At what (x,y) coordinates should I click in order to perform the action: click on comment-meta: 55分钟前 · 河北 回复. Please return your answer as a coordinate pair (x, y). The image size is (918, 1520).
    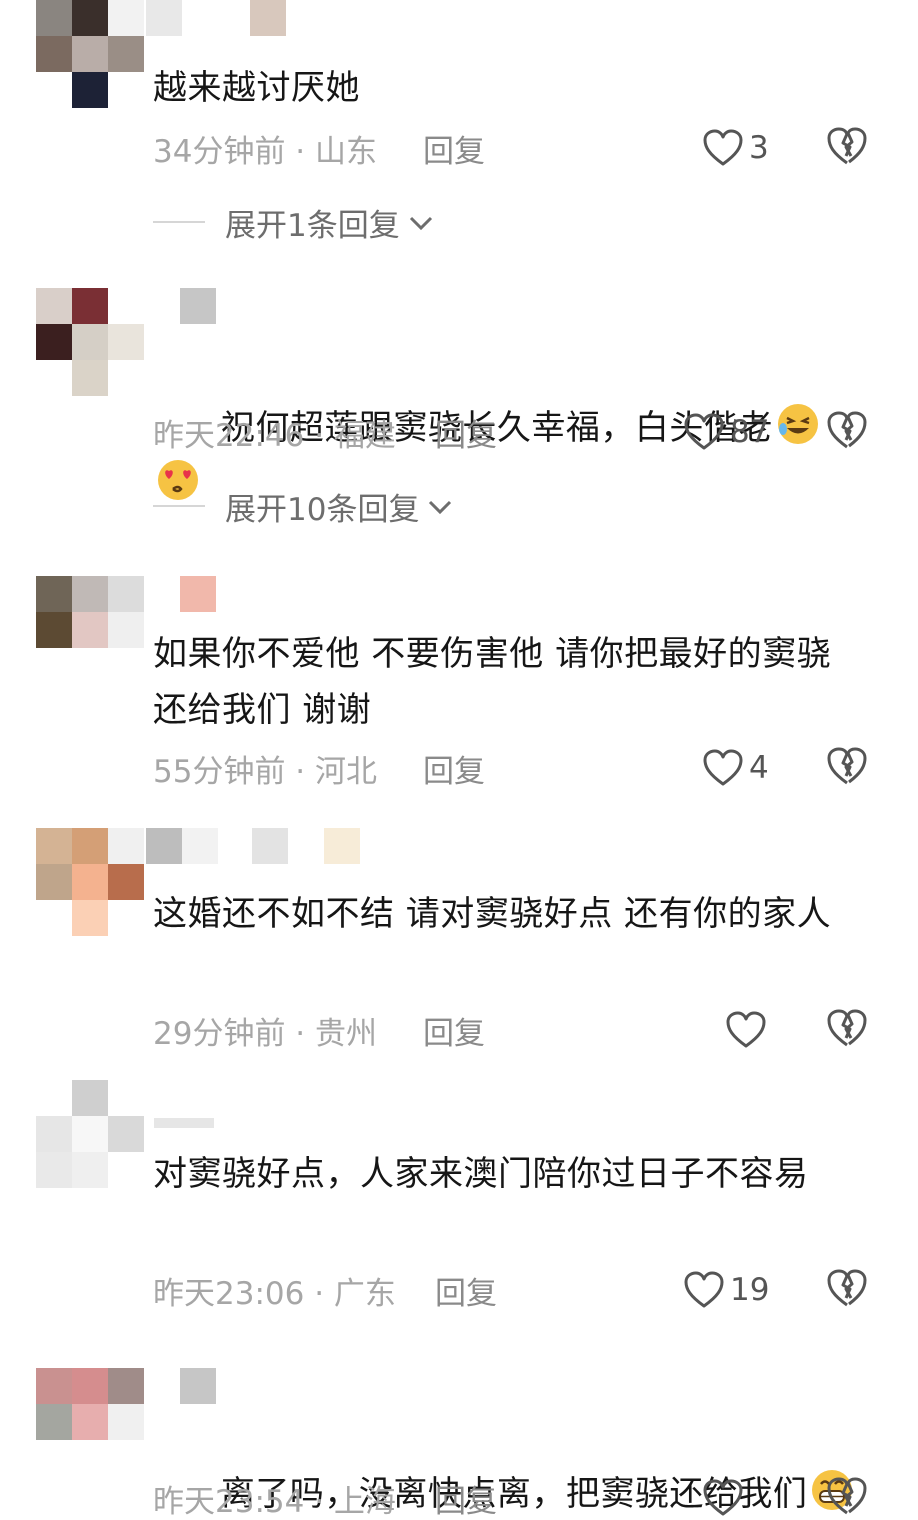
    Looking at the image, I should click on (319, 769).